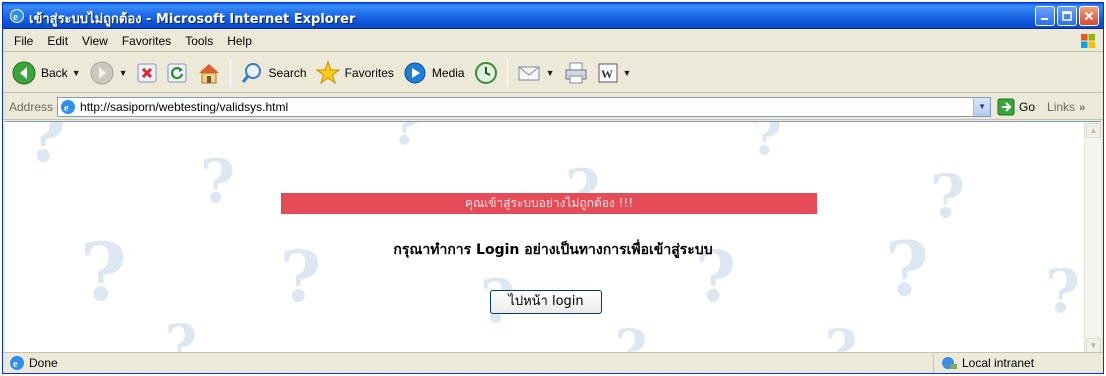  What do you see at coordinates (239, 41) in the screenshot?
I see `menu-help: Help` at bounding box center [239, 41].